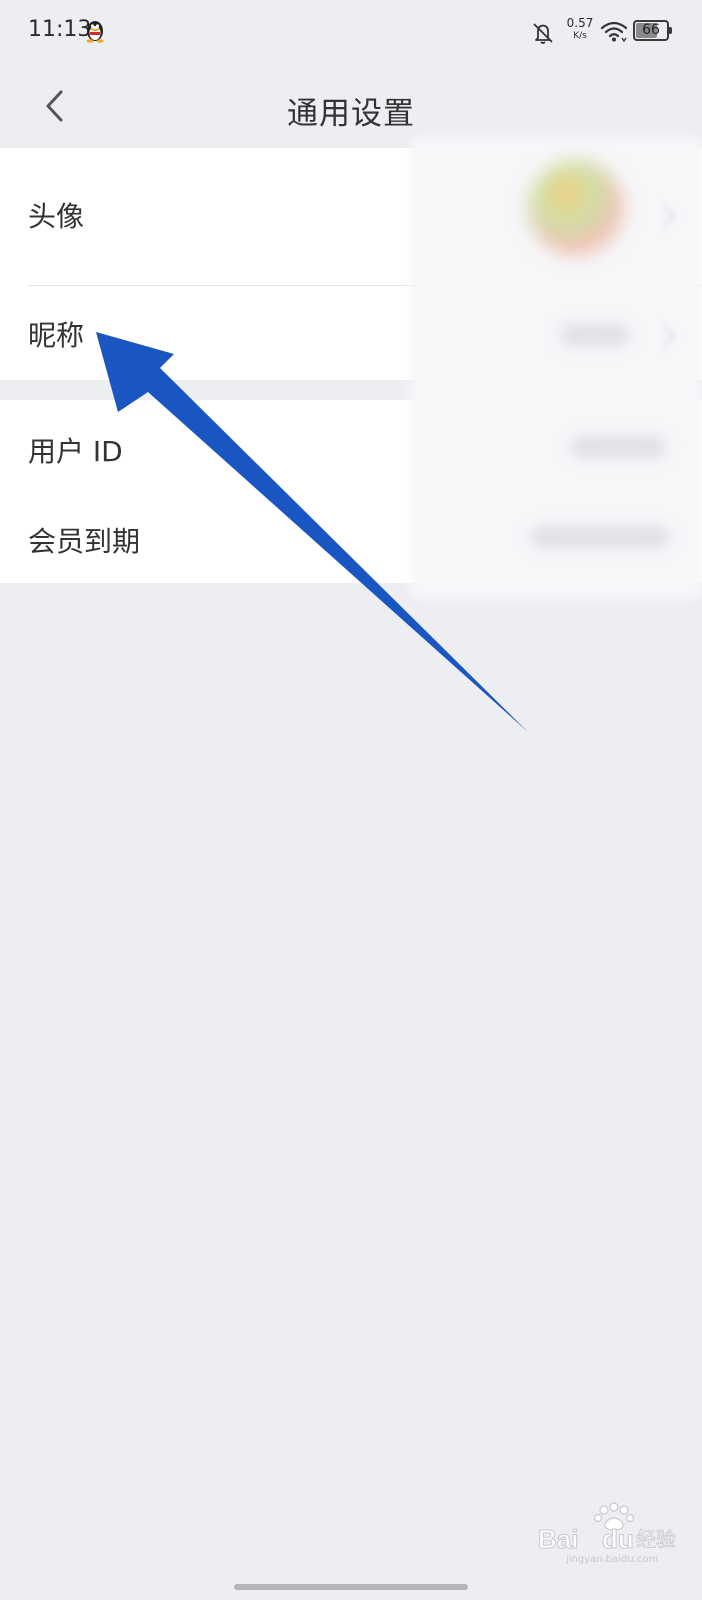  What do you see at coordinates (595, 335) in the screenshot?
I see `nickname-value` at bounding box center [595, 335].